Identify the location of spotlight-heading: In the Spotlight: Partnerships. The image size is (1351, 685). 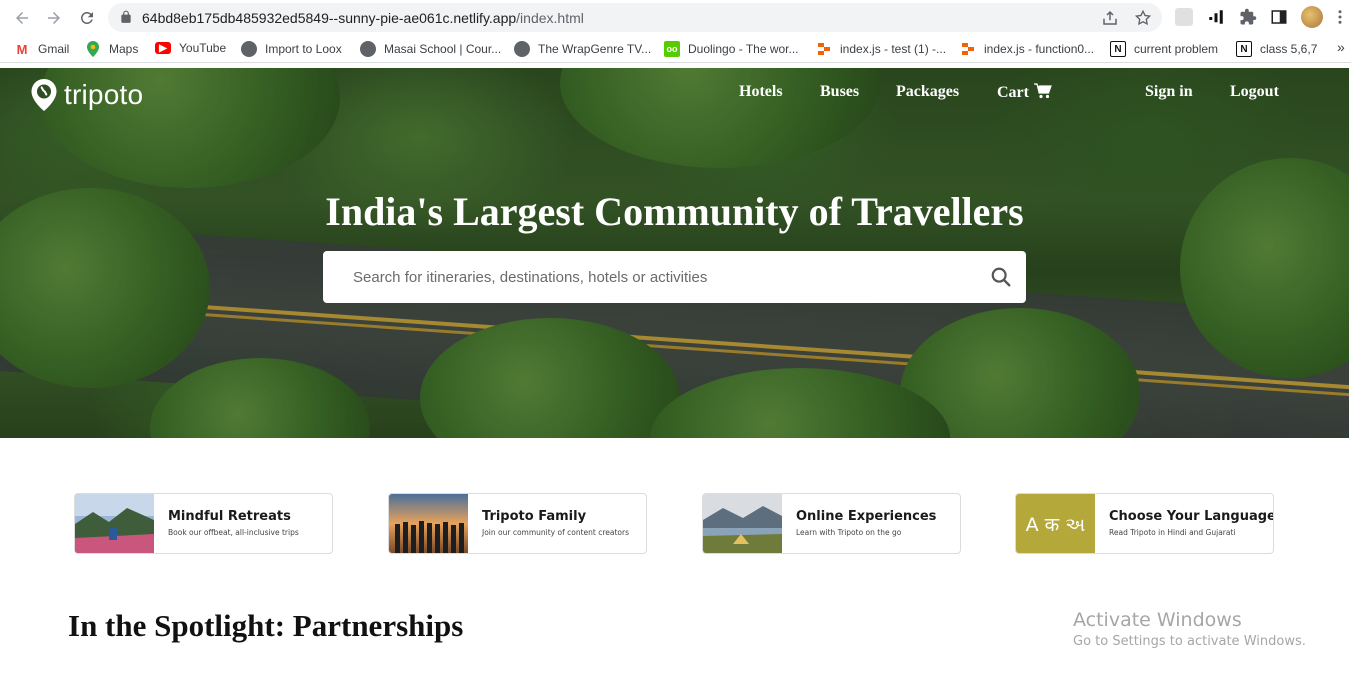
(266, 625).